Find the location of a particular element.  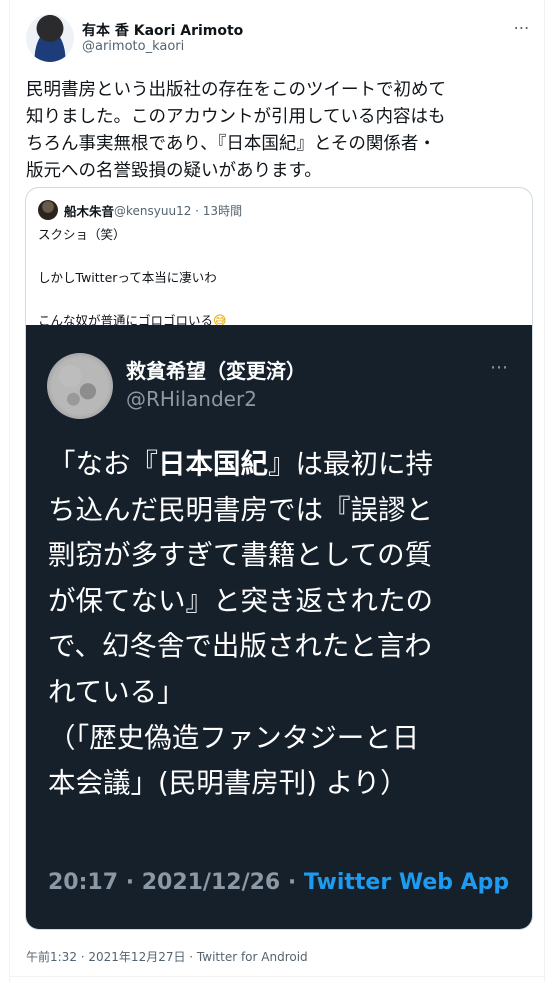

screenshot-line: ち込んだ民明書房では『誤謬と is located at coordinates (240, 509).